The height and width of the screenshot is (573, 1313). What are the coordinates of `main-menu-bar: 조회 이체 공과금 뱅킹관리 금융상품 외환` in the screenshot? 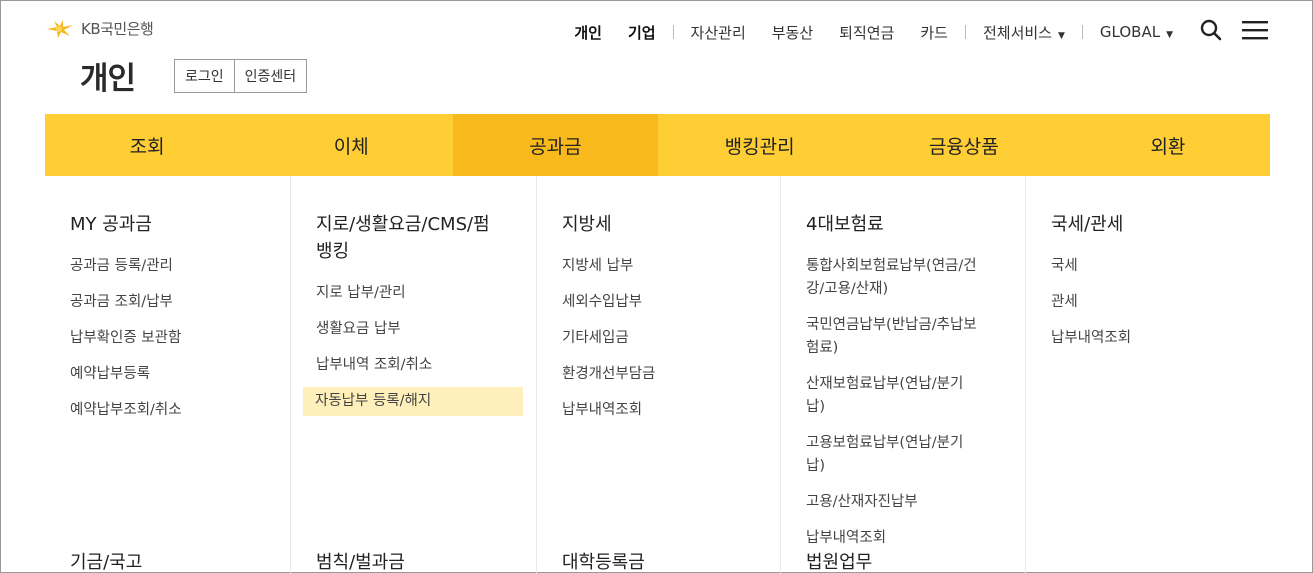 It's located at (657, 145).